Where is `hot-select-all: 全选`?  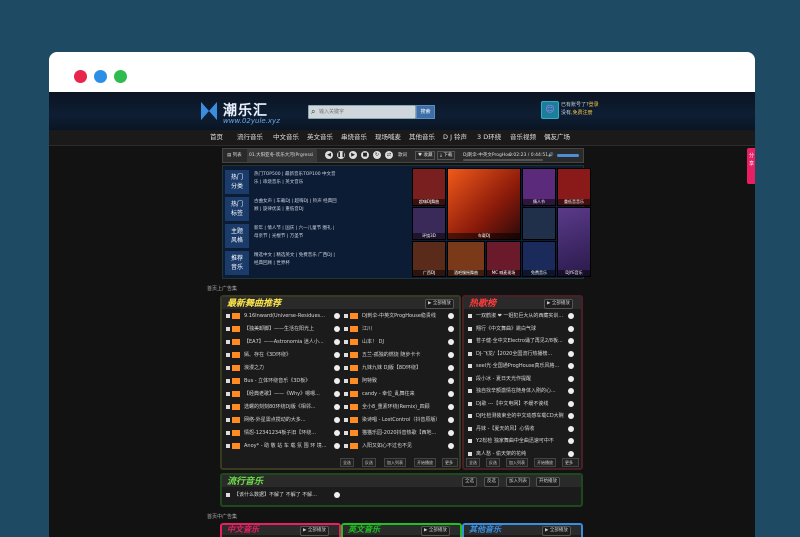
hot-select-all: 全选 is located at coordinates (473, 462).